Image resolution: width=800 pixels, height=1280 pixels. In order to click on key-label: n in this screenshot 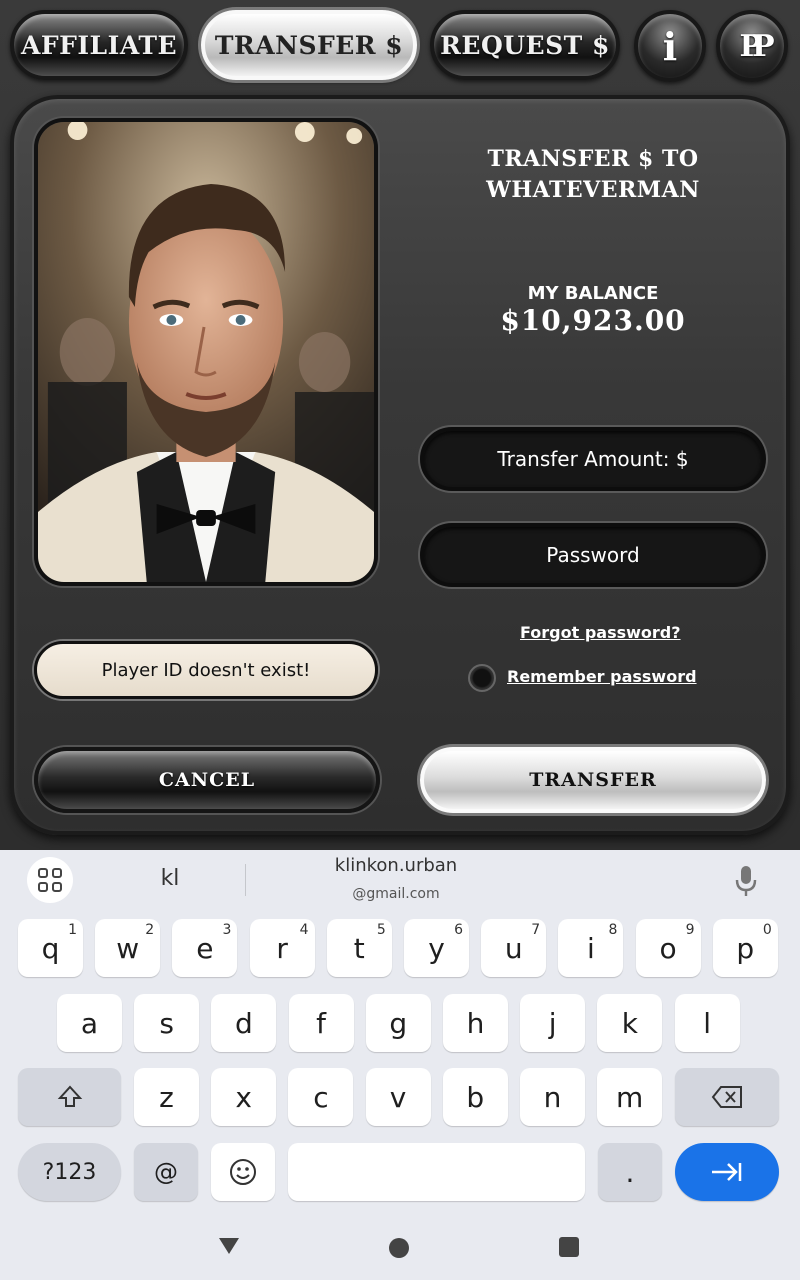, I will do `click(552, 1097)`.